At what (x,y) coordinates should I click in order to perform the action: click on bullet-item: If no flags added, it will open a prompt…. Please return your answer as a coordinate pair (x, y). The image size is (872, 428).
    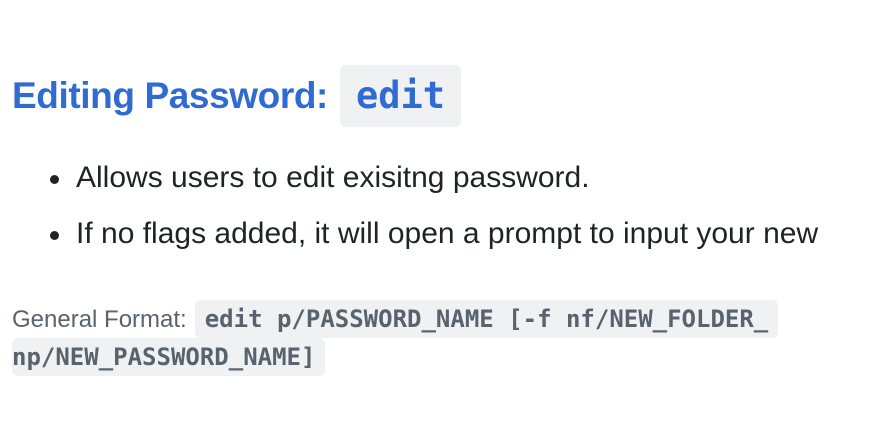
    Looking at the image, I should click on (456, 234).